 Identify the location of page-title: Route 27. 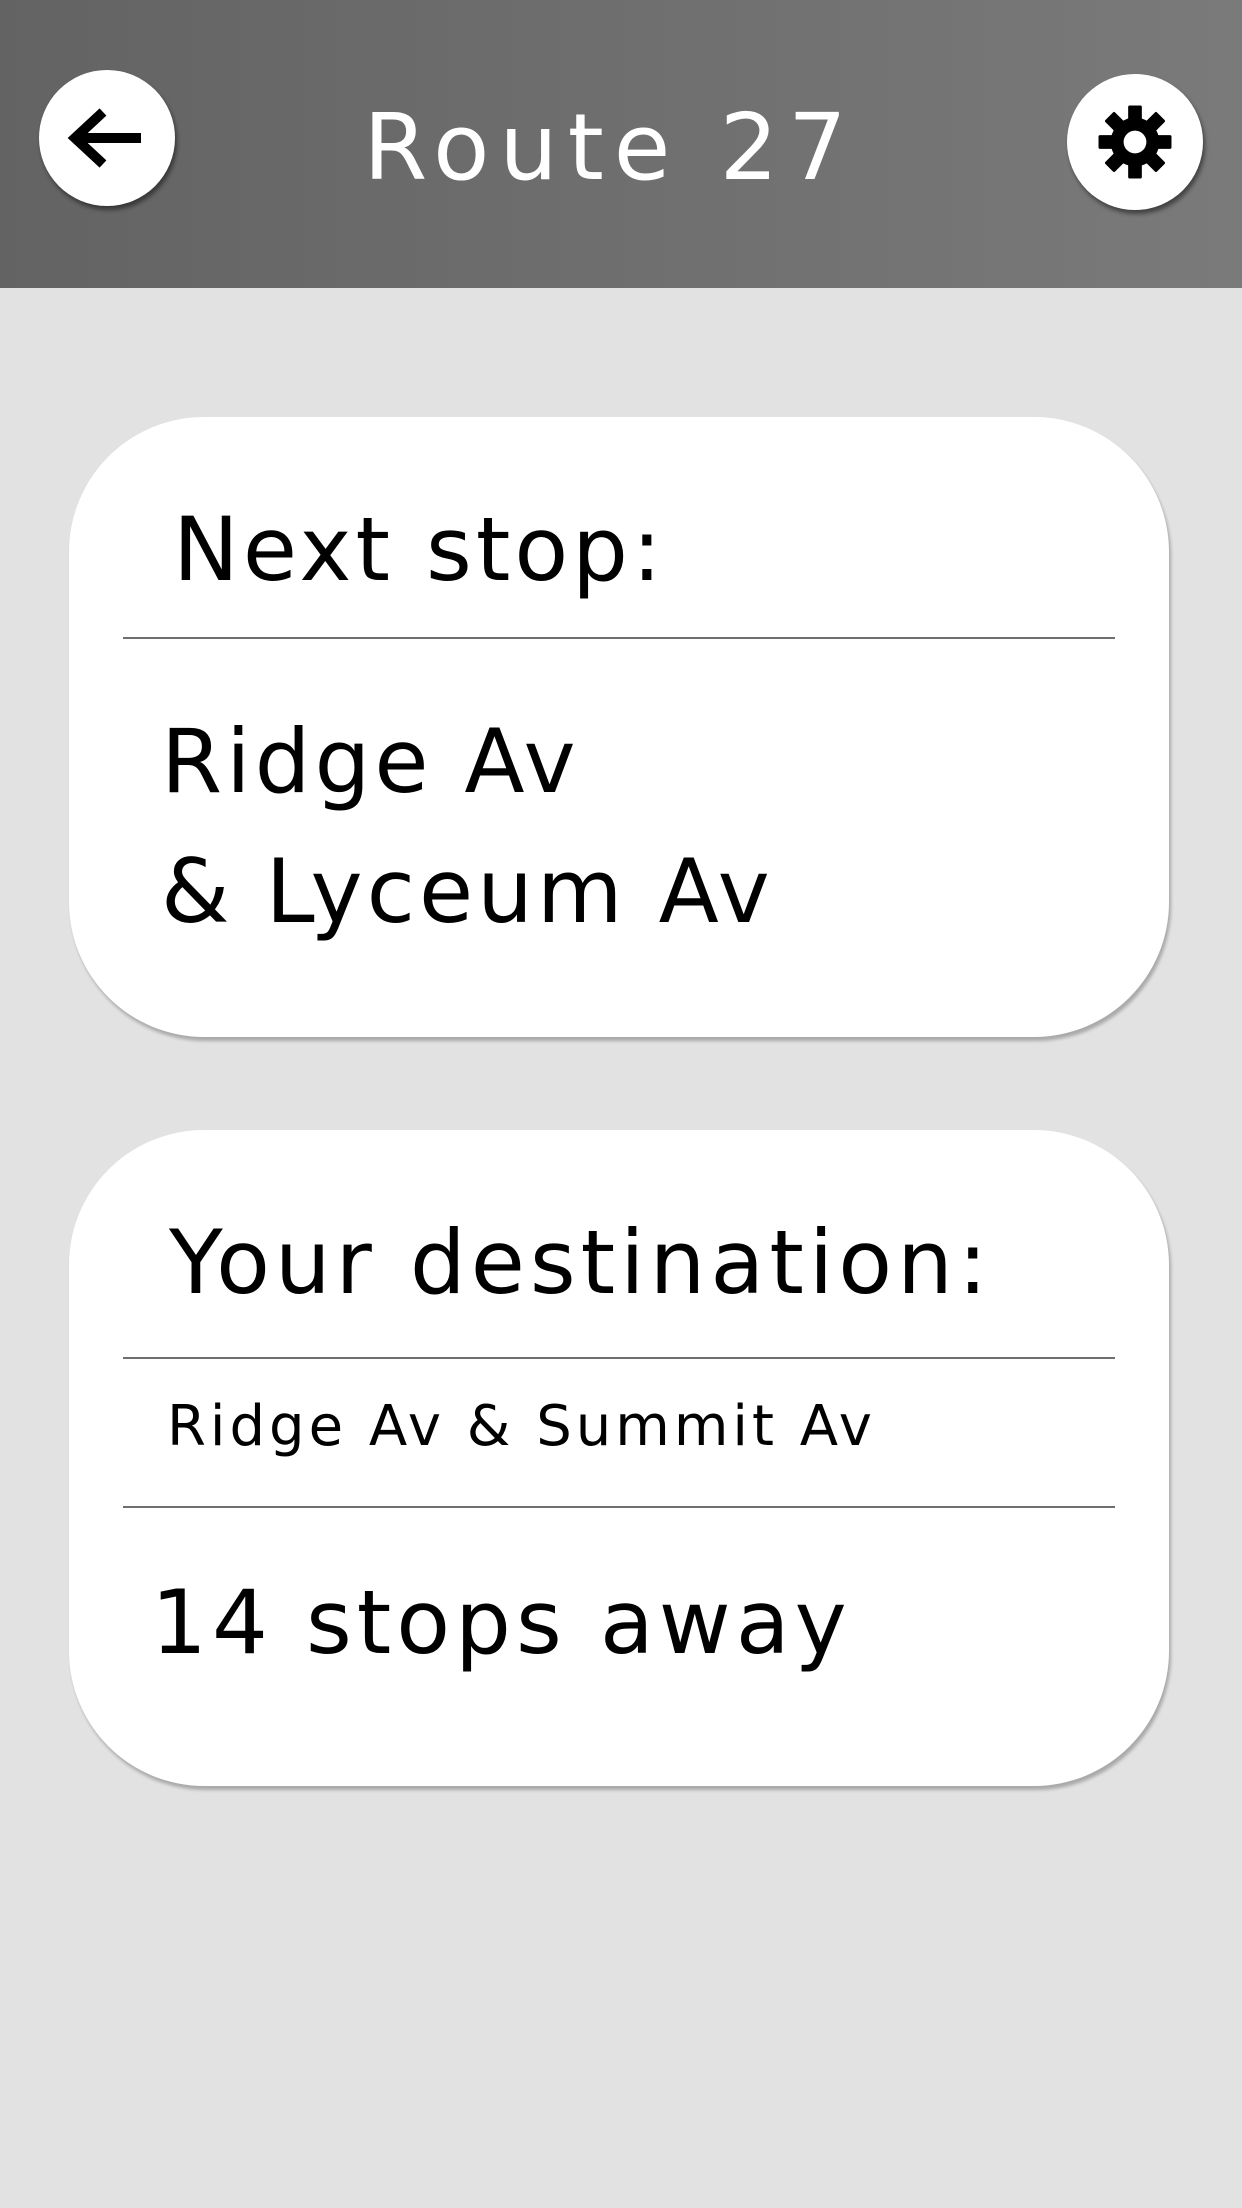
(610, 147).